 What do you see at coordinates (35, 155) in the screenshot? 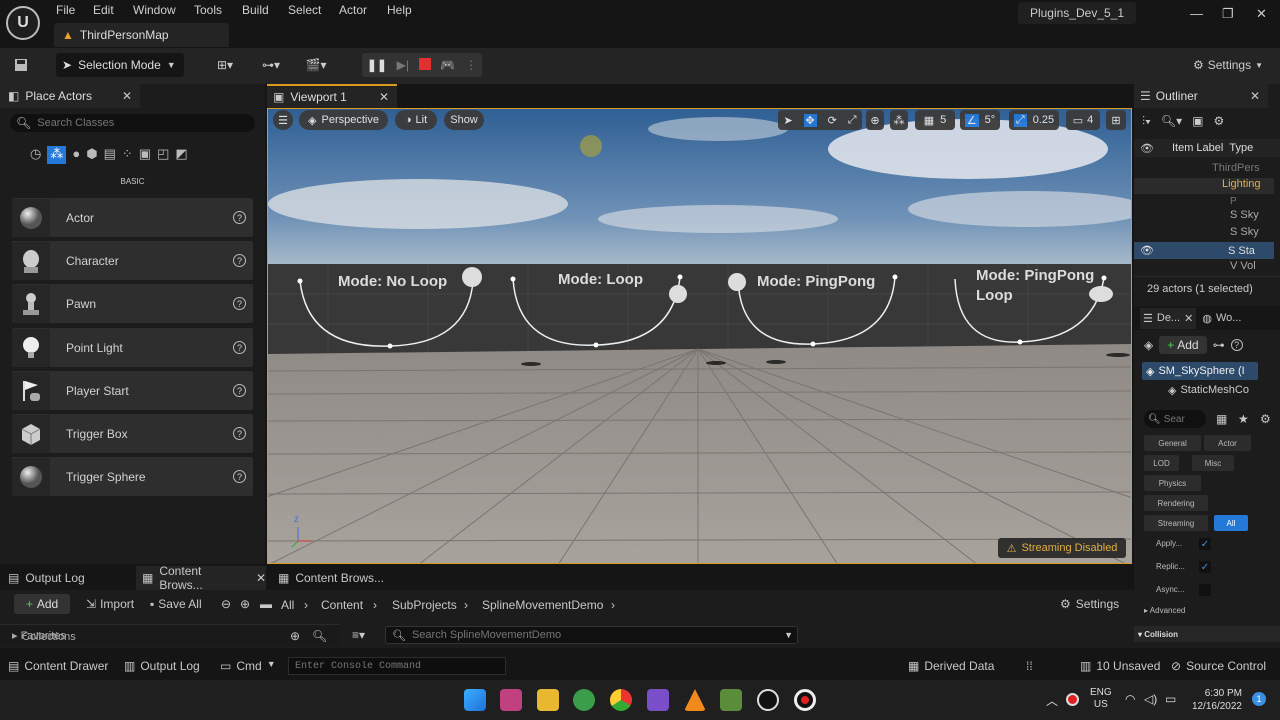
I see `recent-icon: ◷` at bounding box center [35, 155].